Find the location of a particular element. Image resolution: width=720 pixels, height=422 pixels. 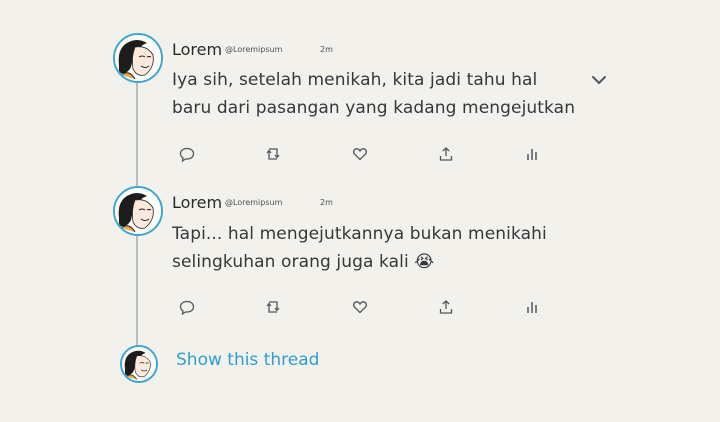

chevron-down-icon is located at coordinates (599, 80).